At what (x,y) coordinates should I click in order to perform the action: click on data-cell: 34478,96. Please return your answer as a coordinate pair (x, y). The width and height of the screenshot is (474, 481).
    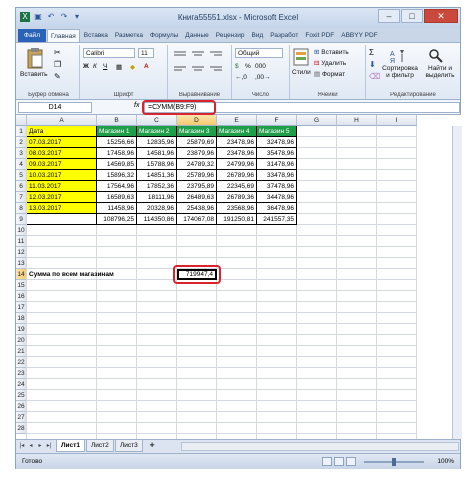
    Looking at the image, I should click on (277, 197).